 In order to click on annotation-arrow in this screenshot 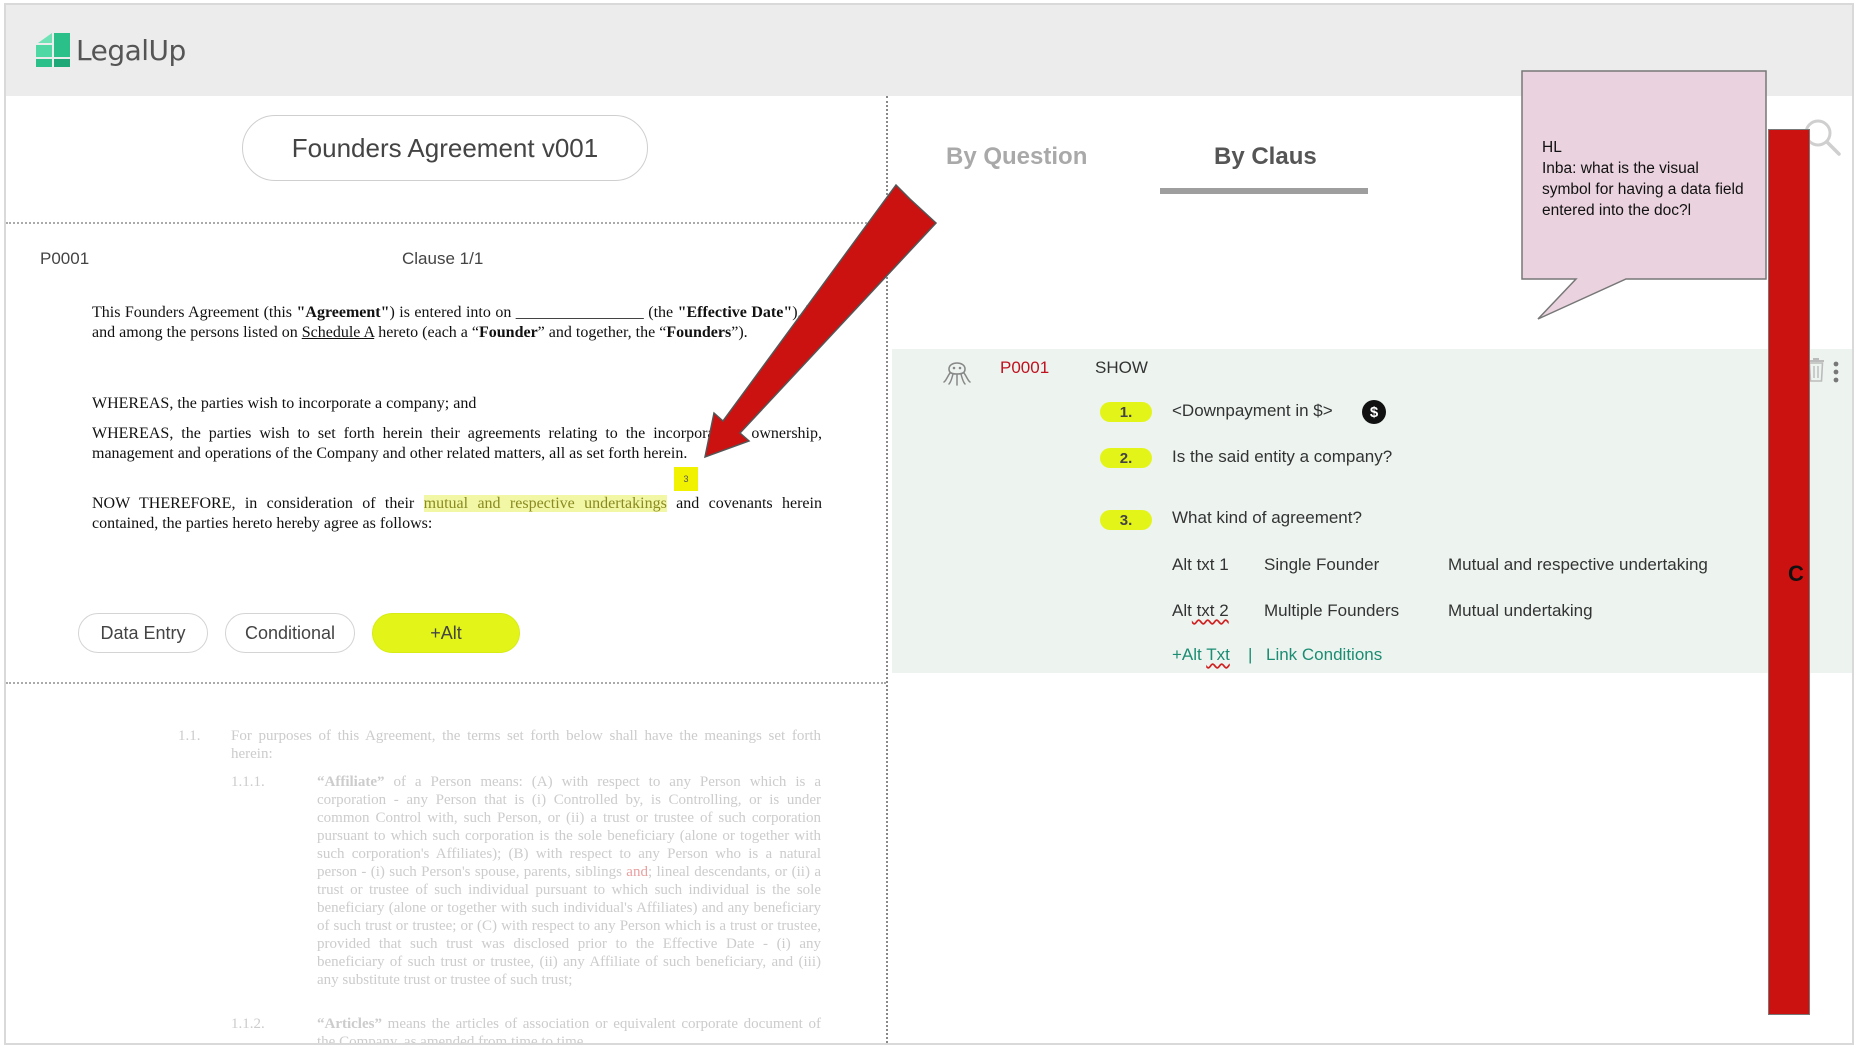, I will do `click(820, 321)`.